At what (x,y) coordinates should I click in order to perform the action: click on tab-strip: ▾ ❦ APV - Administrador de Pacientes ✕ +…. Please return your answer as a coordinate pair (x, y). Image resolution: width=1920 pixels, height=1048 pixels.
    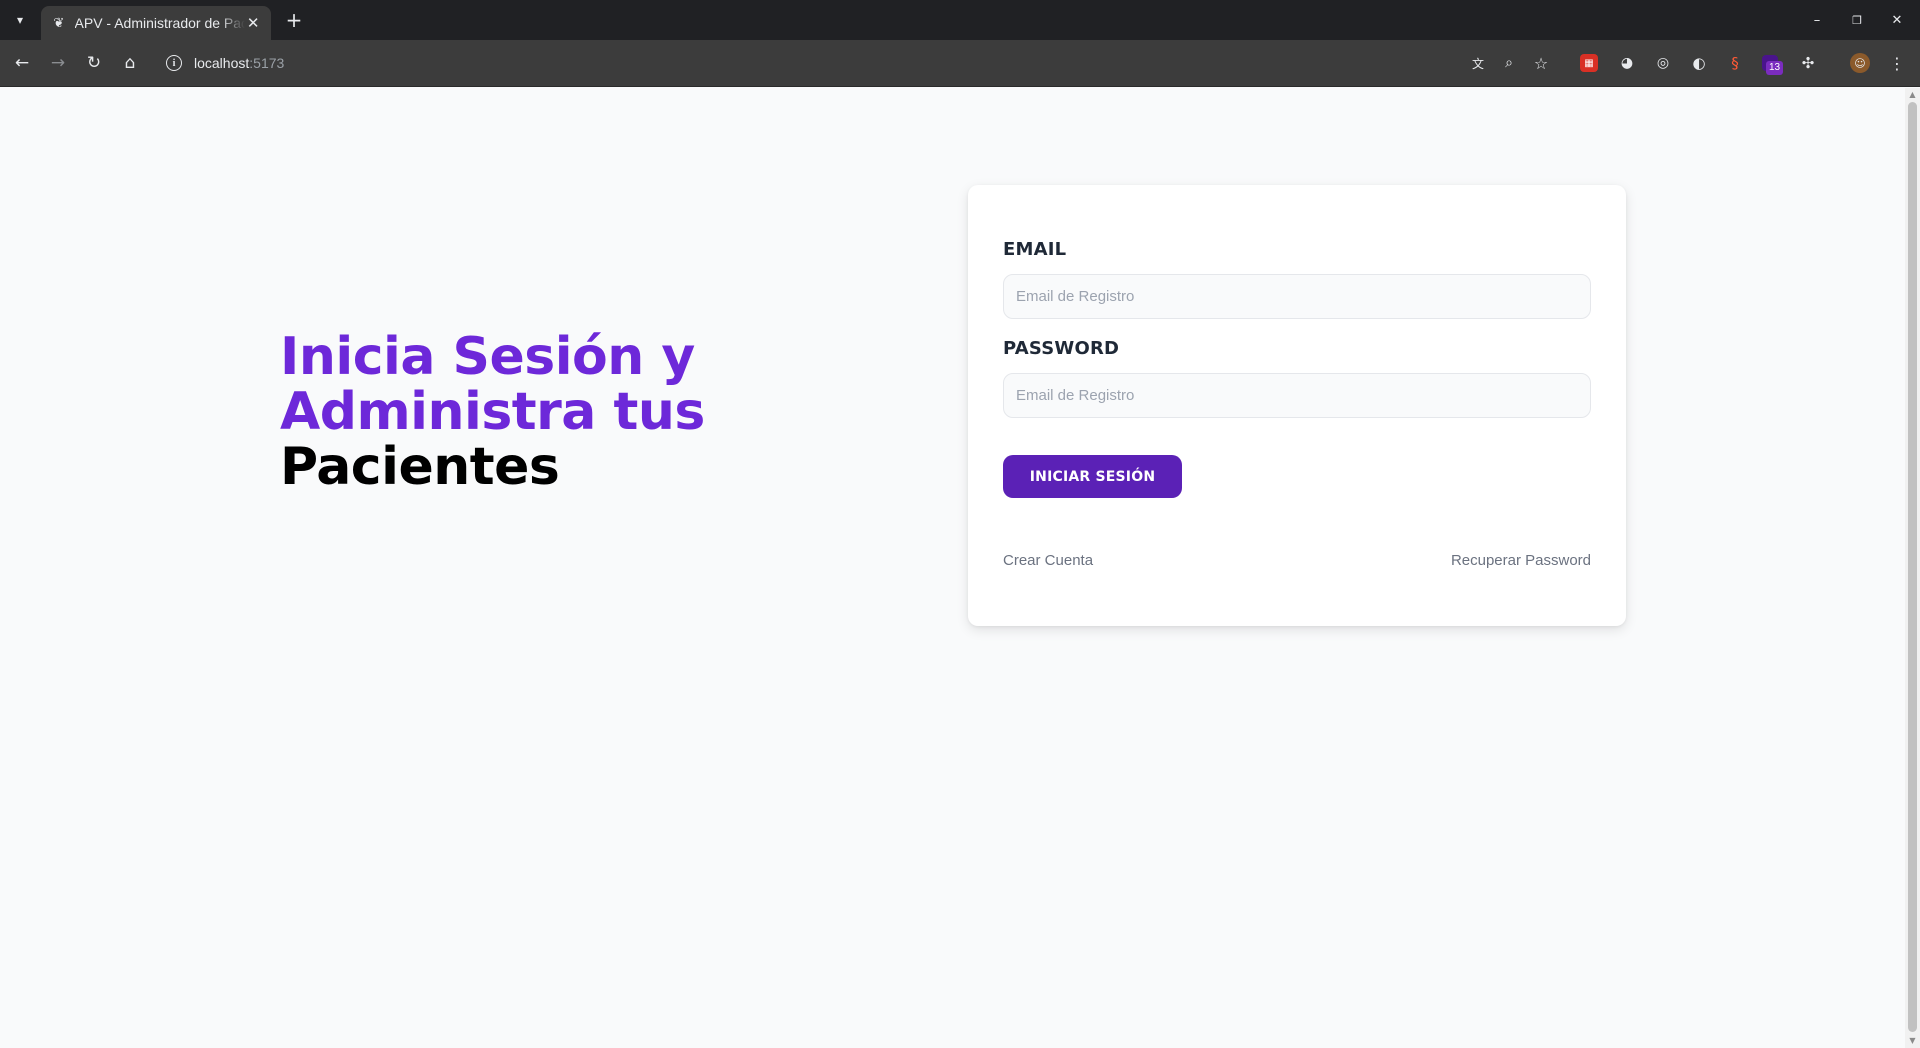
    Looking at the image, I should click on (960, 20).